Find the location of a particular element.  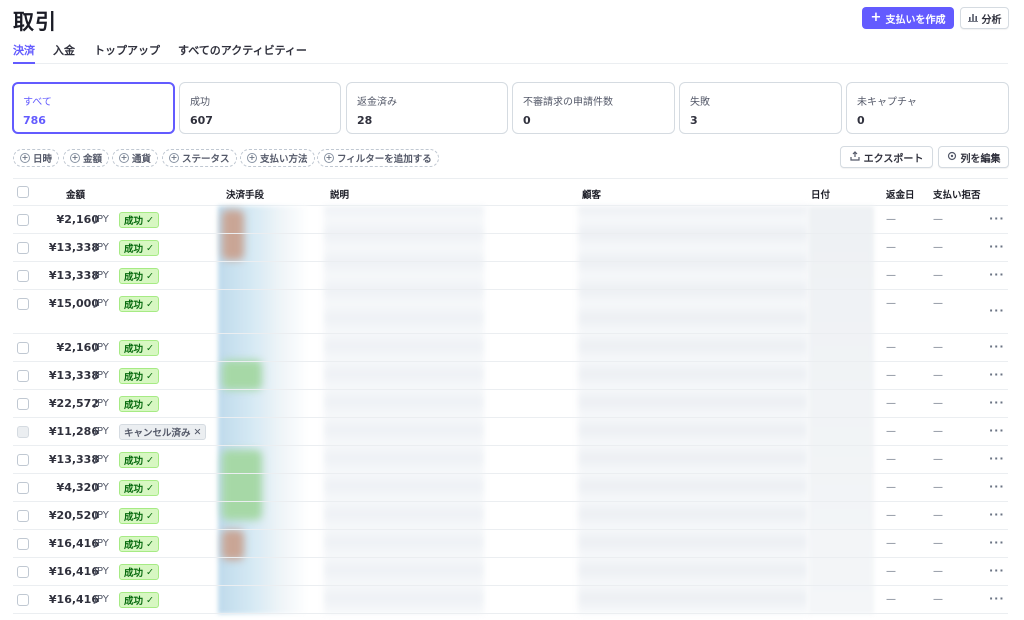

analysis-button: 分析 is located at coordinates (984, 18).